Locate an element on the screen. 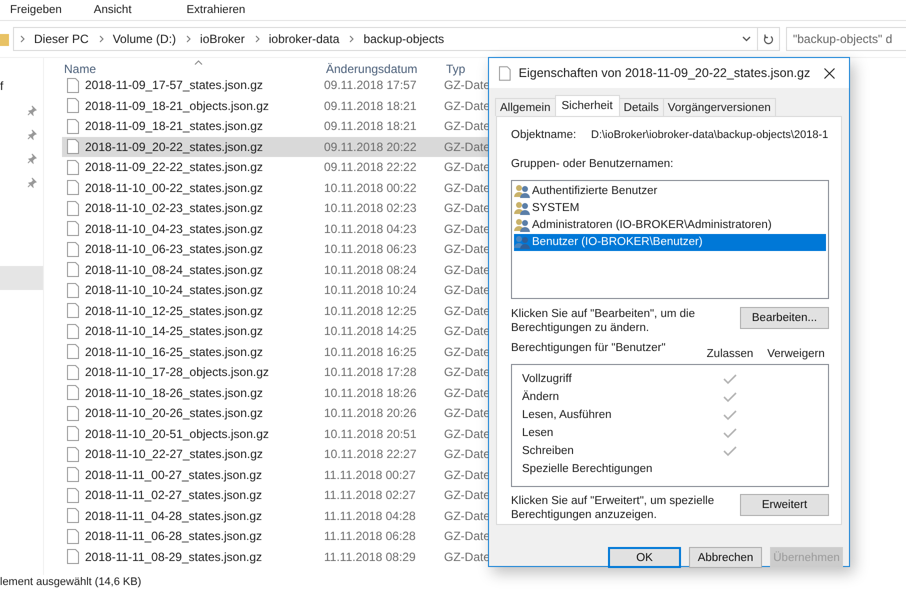  ribbon-tab: Extrahieren is located at coordinates (216, 10).